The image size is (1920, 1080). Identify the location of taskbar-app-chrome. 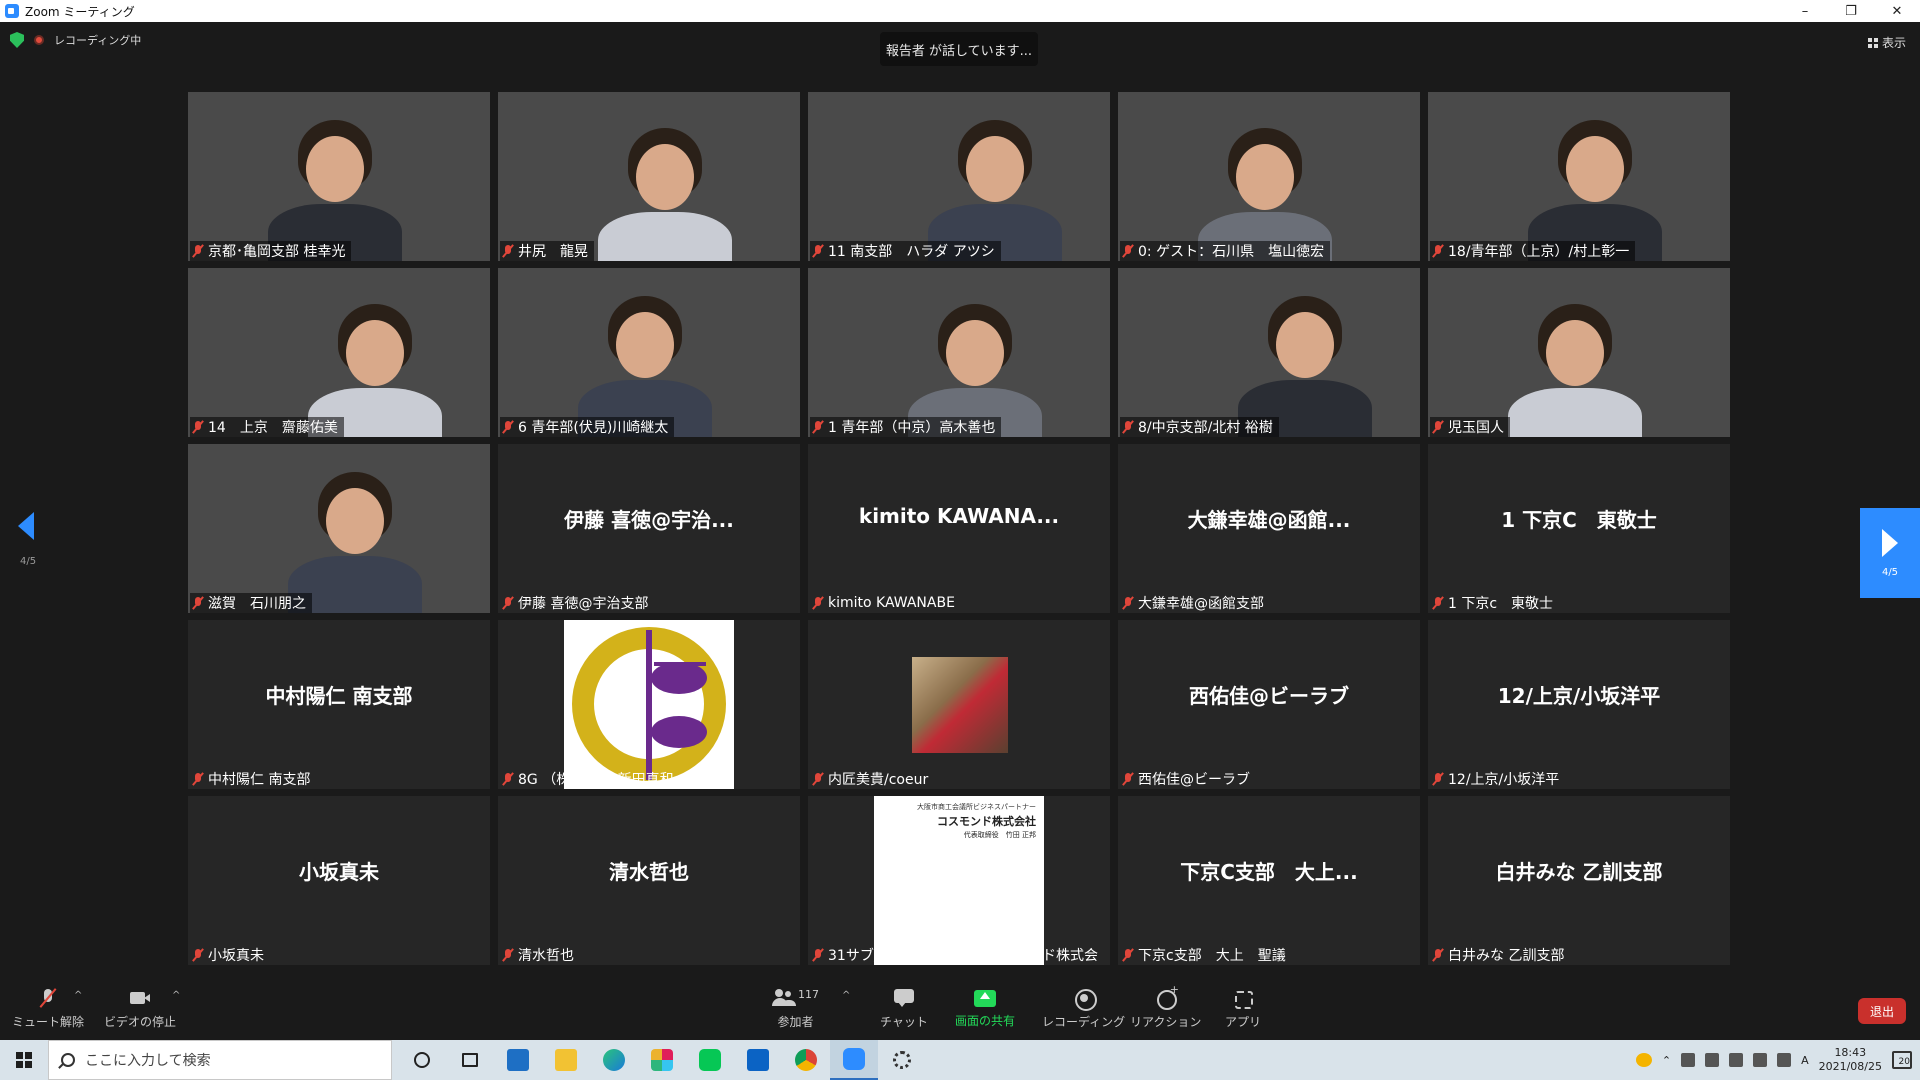
(806, 1060).